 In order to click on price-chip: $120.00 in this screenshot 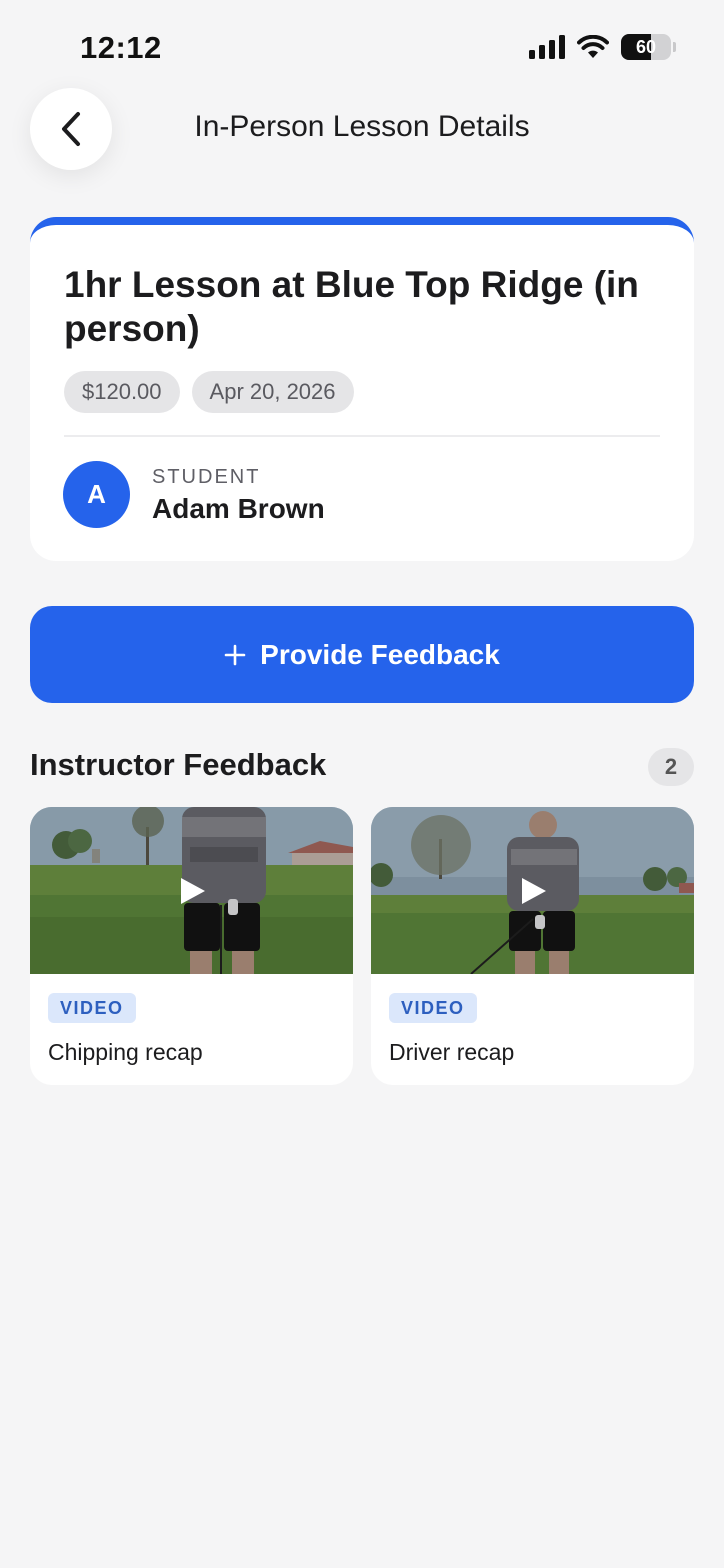, I will do `click(122, 392)`.